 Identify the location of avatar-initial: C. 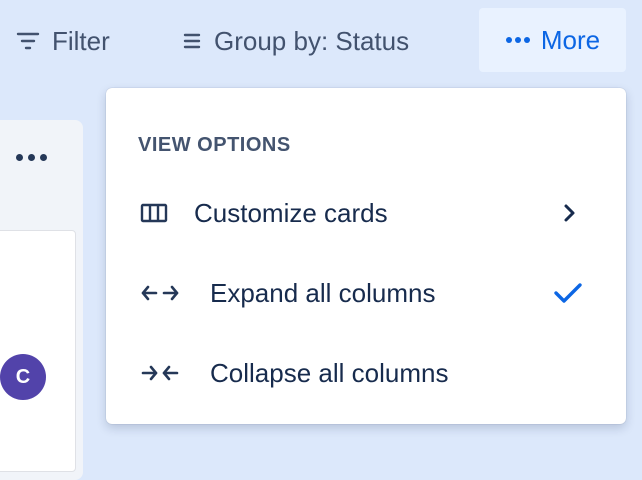
(23, 376).